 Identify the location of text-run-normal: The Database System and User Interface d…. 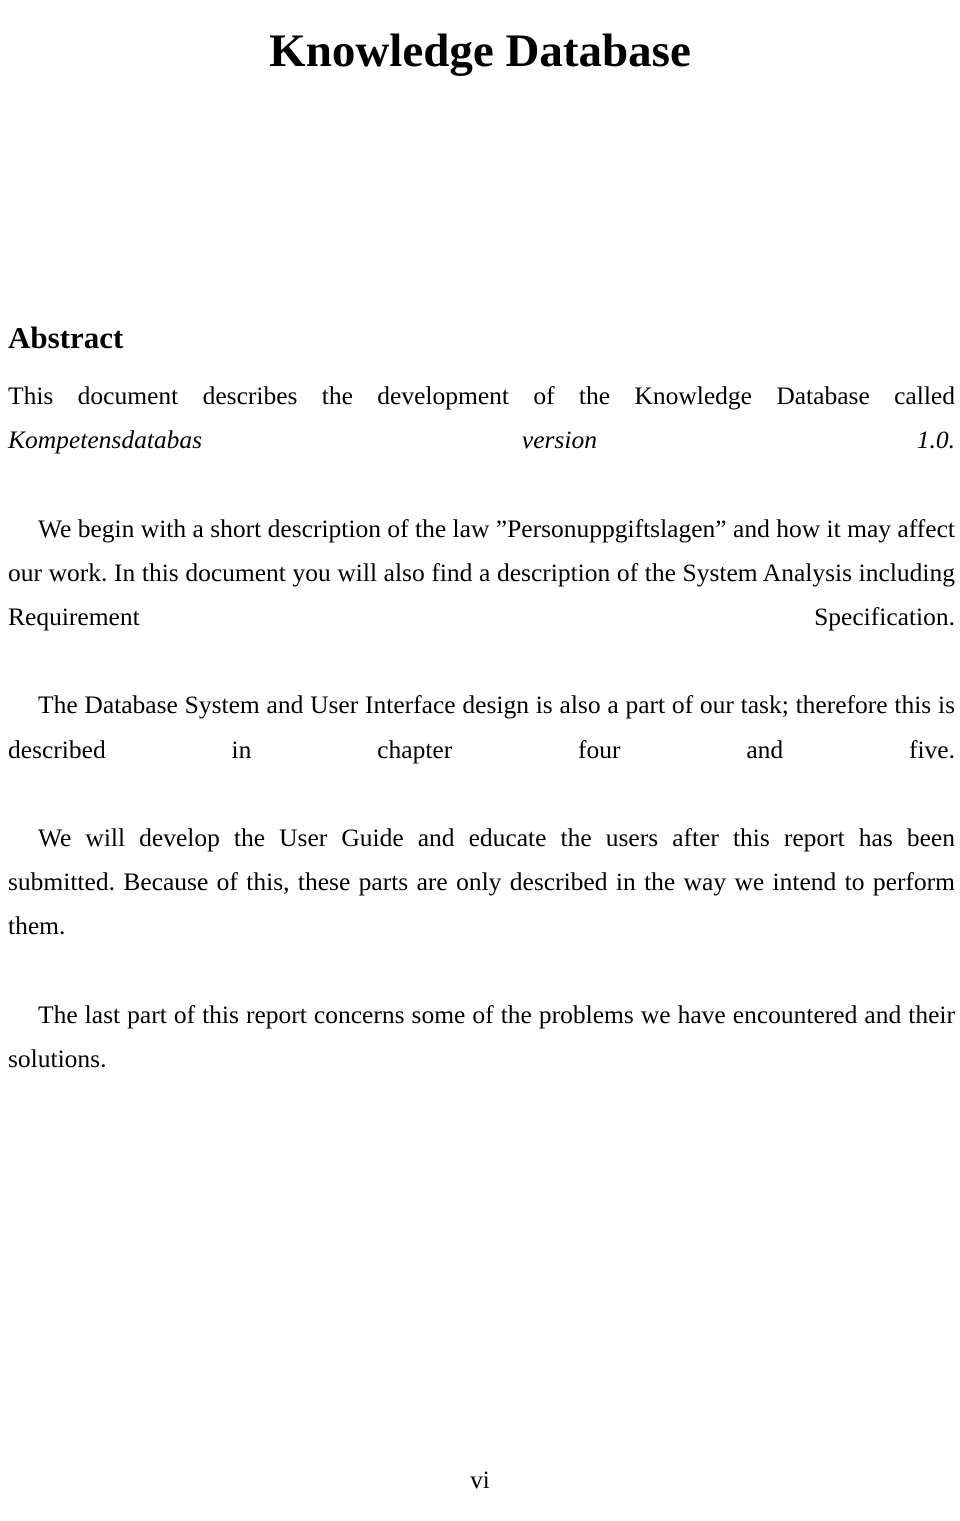
(481, 727).